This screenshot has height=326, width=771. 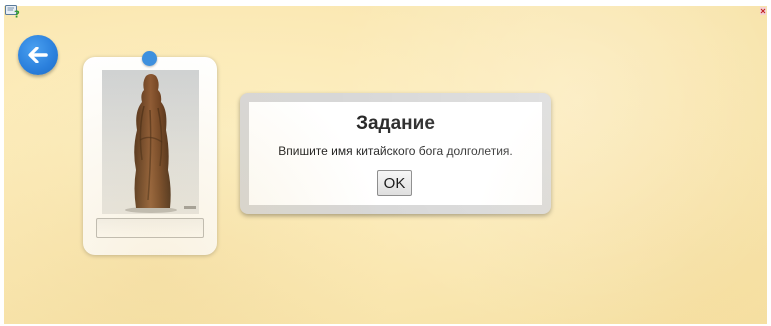 I want to click on back-button, so click(x=38, y=55).